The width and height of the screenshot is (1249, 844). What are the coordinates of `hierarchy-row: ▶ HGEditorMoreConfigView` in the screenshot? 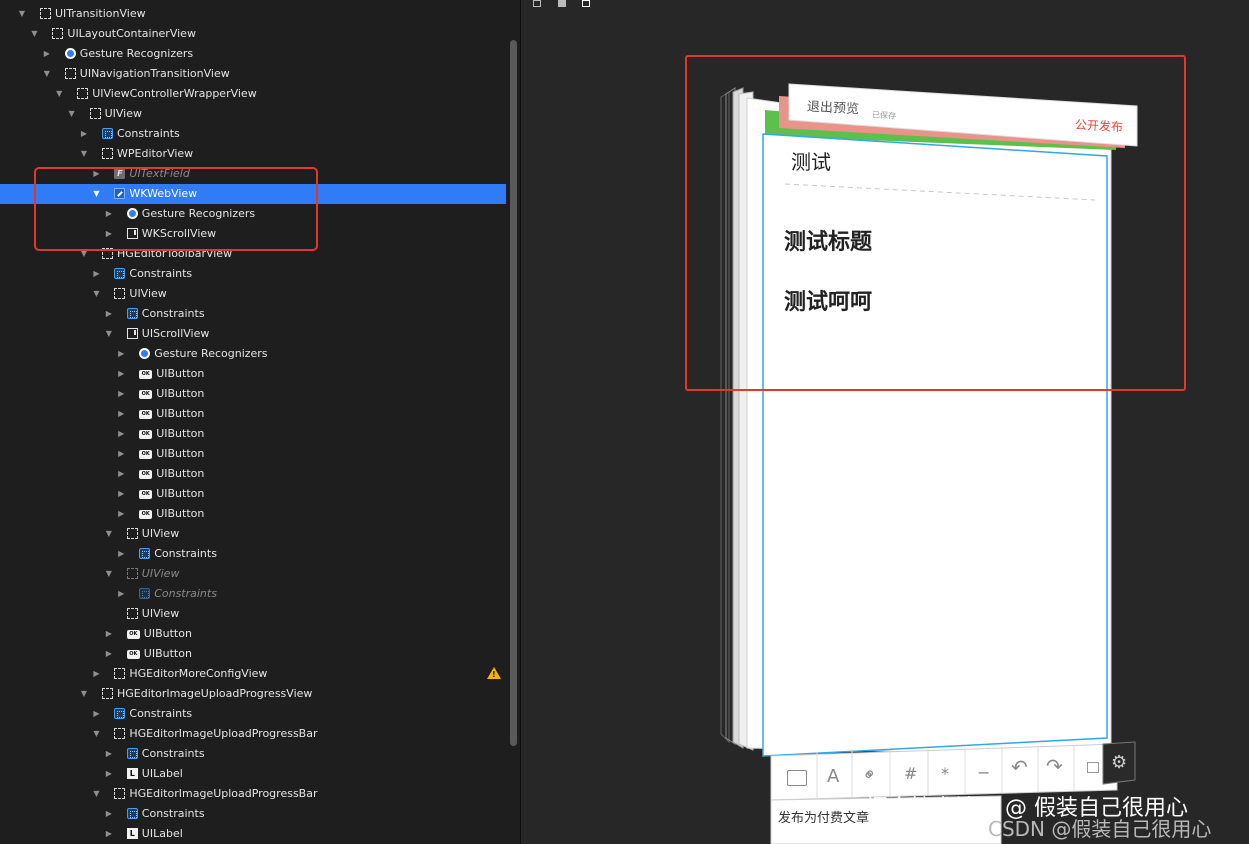 It's located at (253, 674).